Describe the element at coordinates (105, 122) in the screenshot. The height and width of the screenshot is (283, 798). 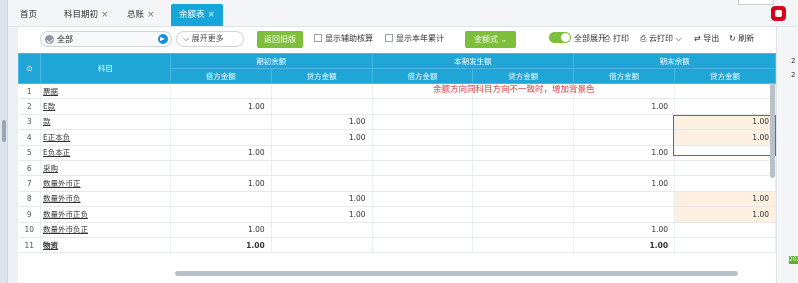
I see `subject-name-cell: 款` at that location.